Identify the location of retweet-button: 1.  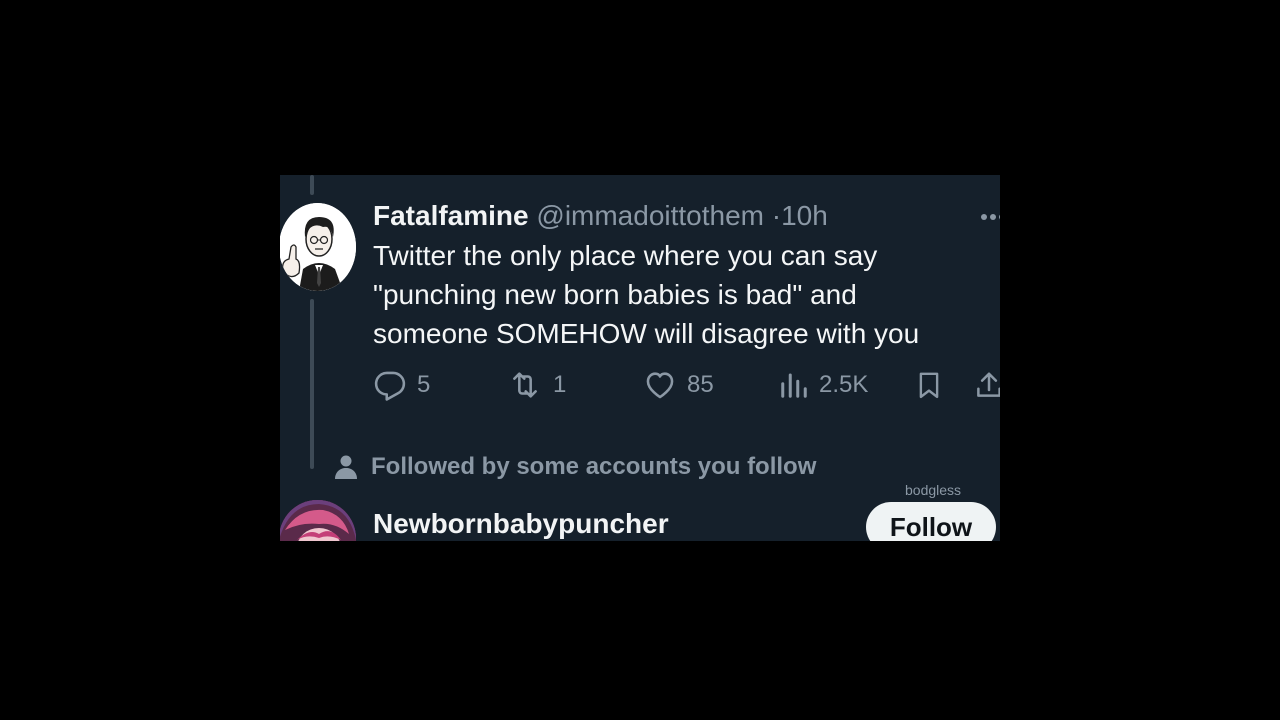
(536, 385).